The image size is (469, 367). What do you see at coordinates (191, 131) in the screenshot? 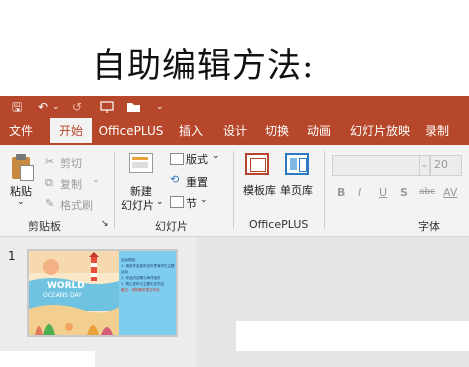
I see `tab-insert: 插入` at bounding box center [191, 131].